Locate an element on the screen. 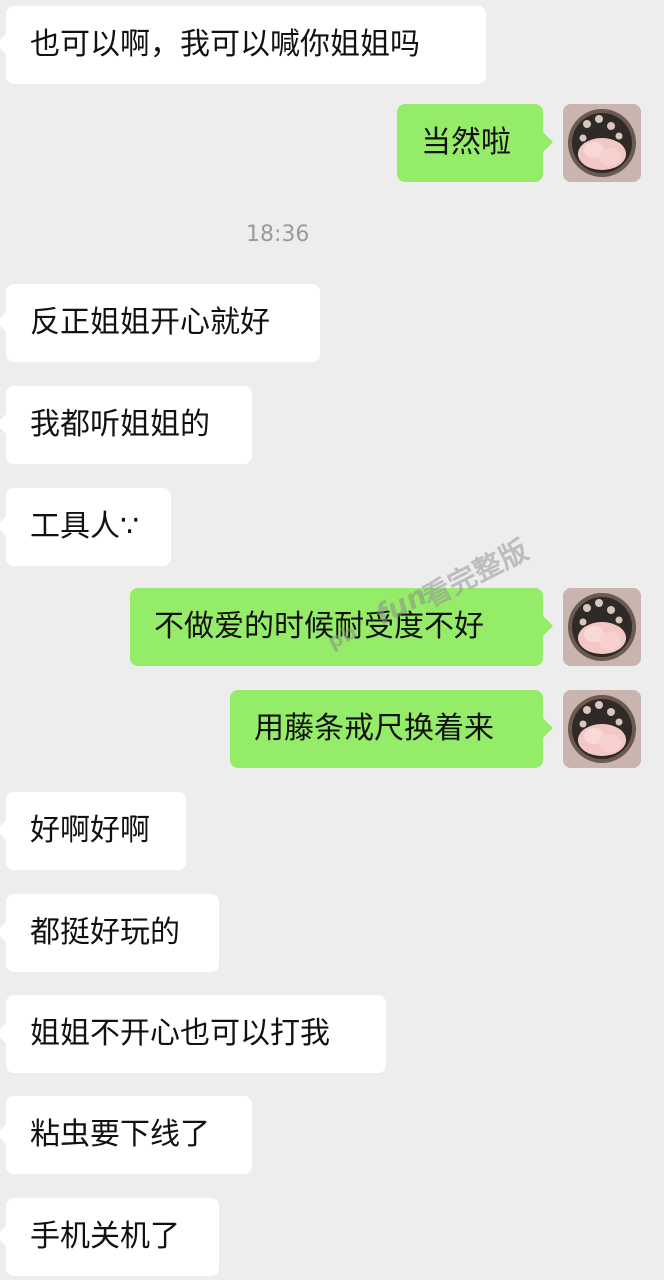 This screenshot has height=1280, width=664. chat-message-left: 都挺好玩的 is located at coordinates (109, 933).